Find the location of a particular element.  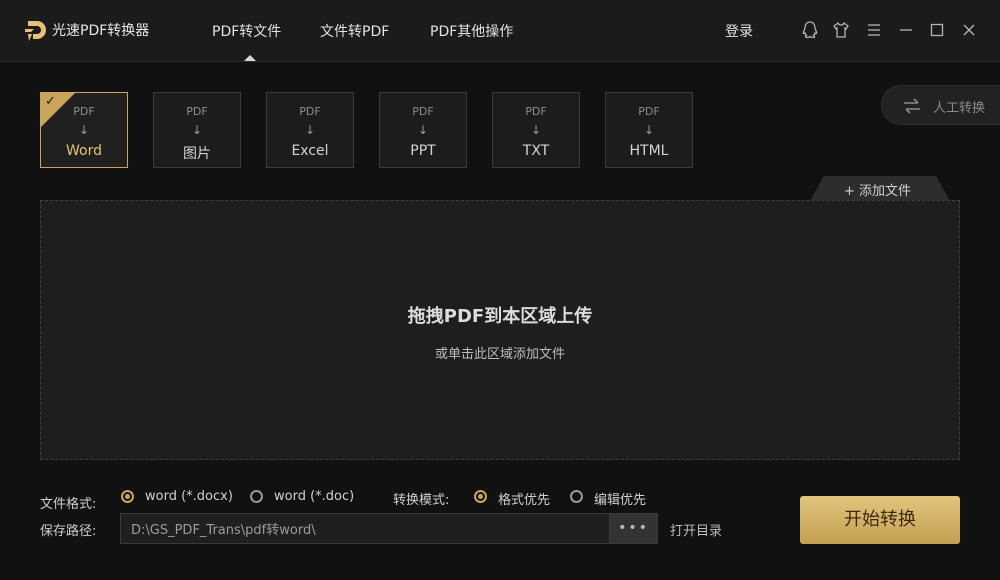

format-target-label: TXT is located at coordinates (536, 151).